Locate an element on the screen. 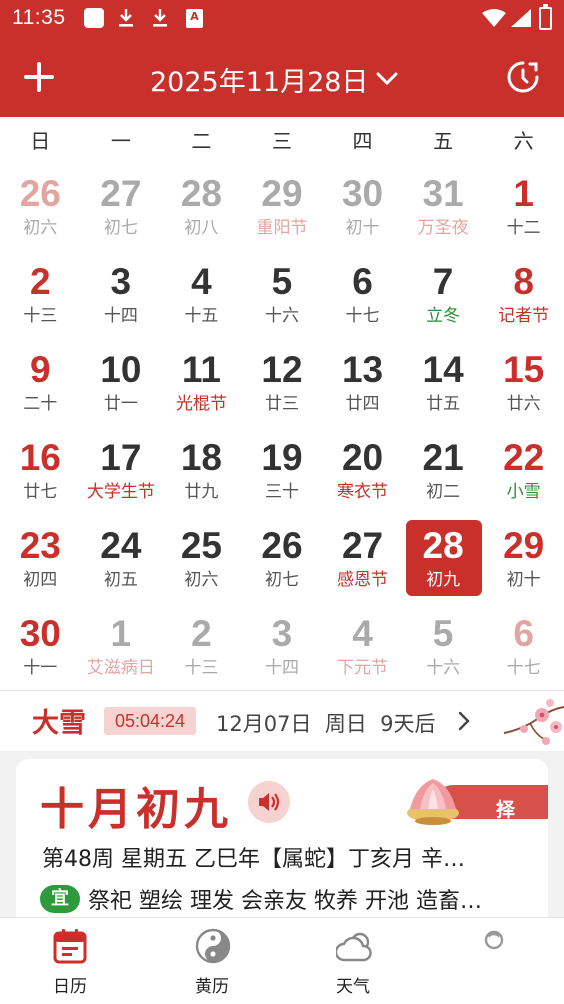 The width and height of the screenshot is (564, 1004). download-icon is located at coordinates (160, 18).